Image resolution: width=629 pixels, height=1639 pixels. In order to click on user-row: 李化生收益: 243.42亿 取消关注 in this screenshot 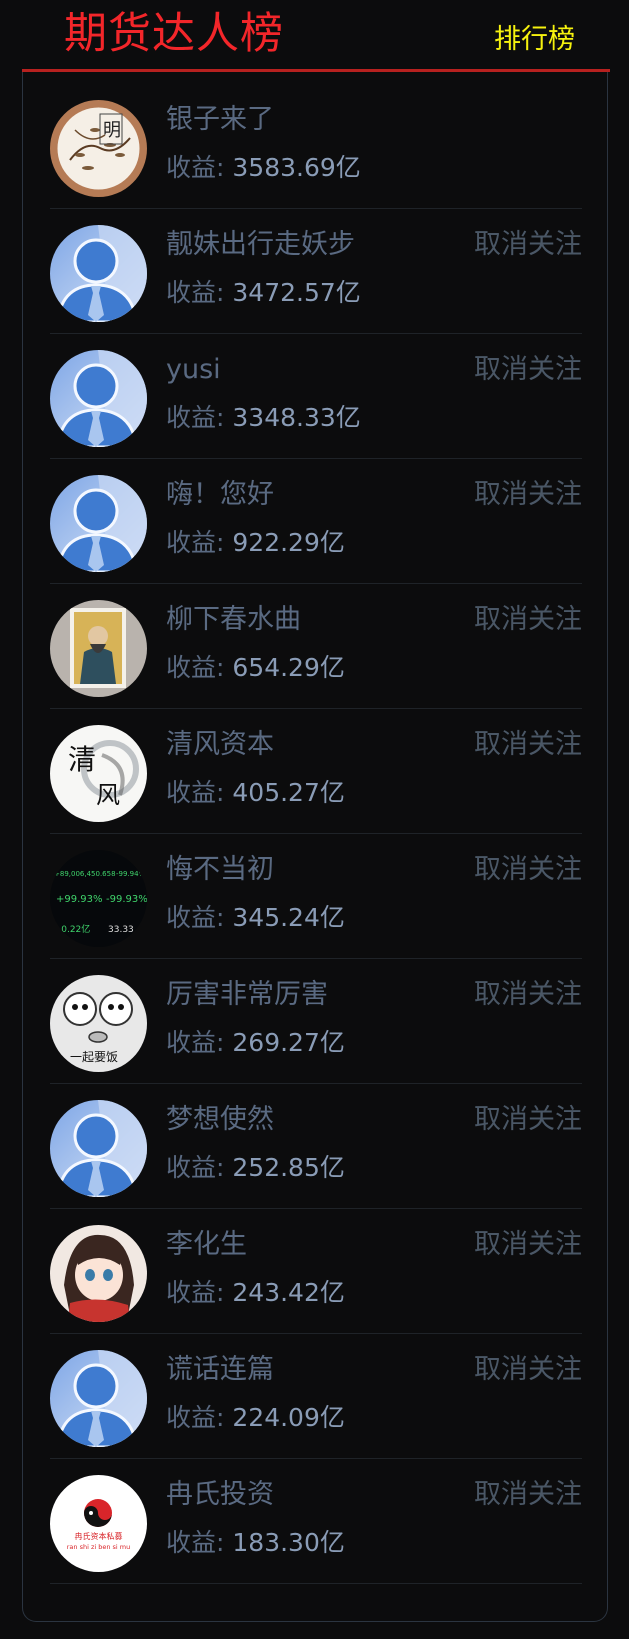, I will do `click(316, 1271)`.